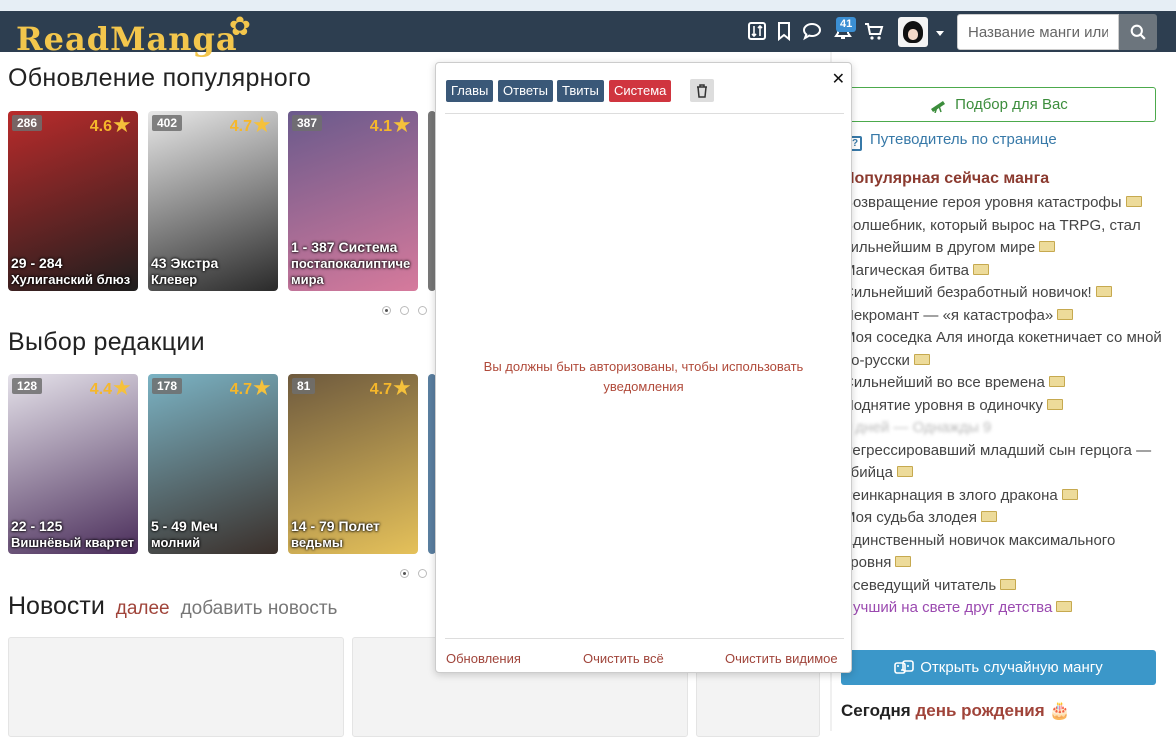 This screenshot has width=1176, height=737. I want to click on popular-now-item: Сильнейший во все времена, so click(1003, 383).